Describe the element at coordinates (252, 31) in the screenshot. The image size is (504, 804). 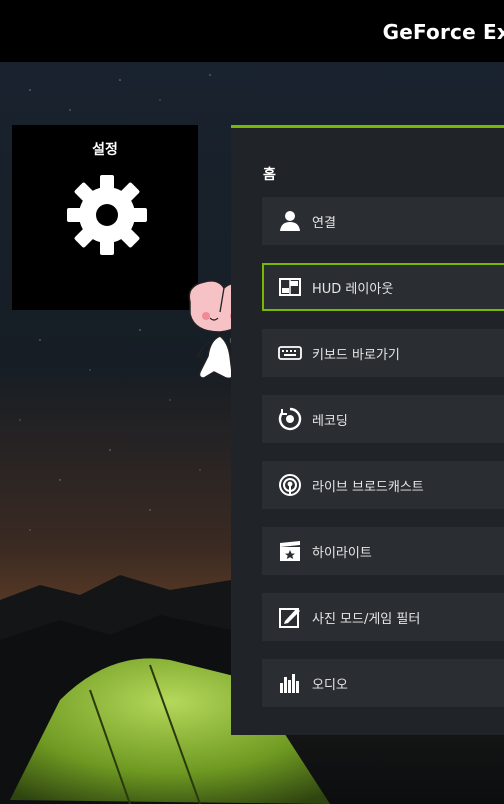
I see `top-bar: GeForce Ex` at that location.